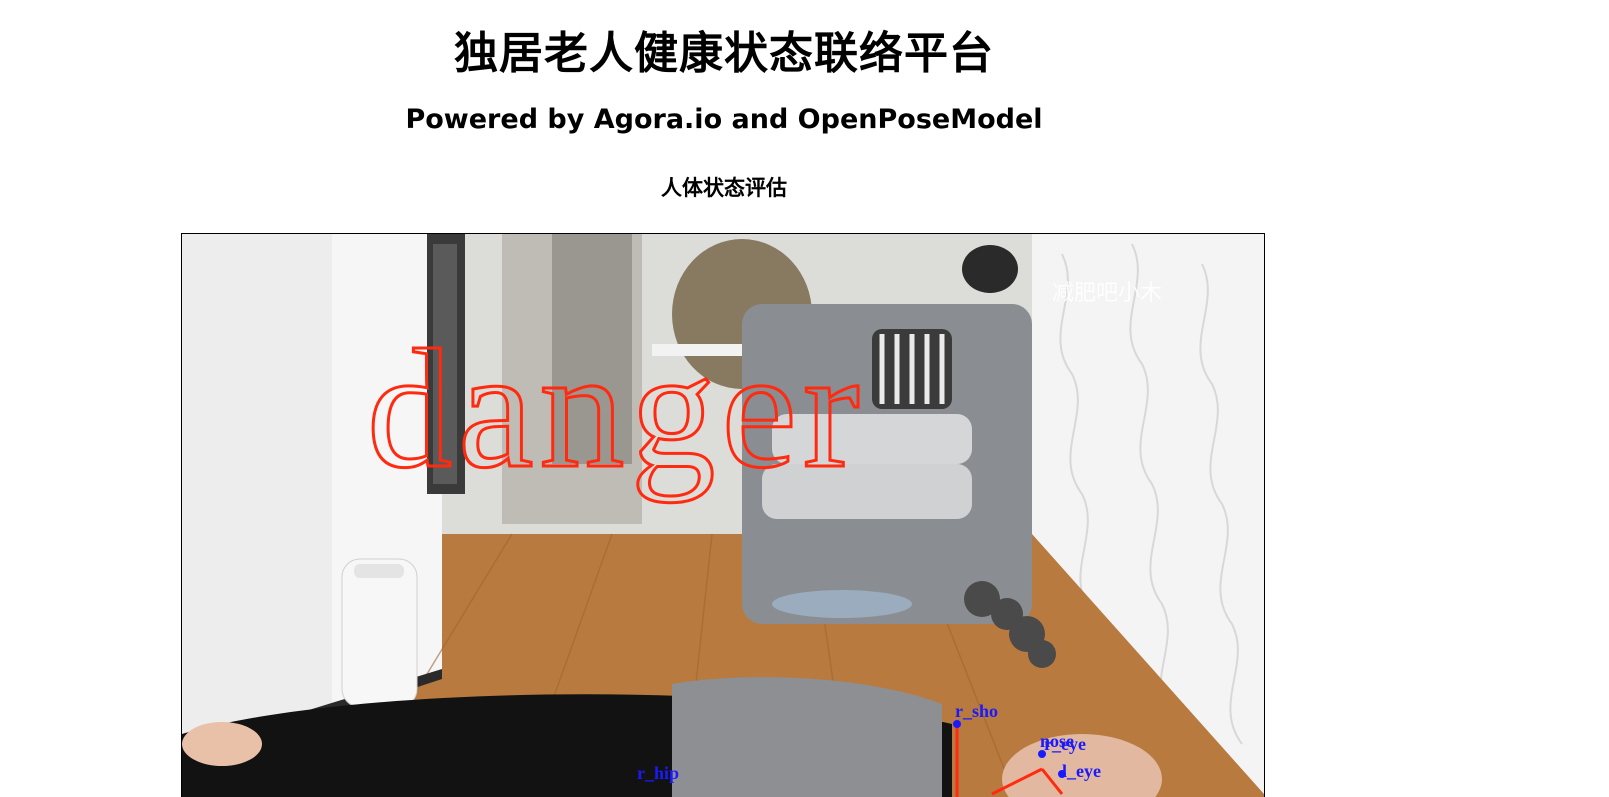 This screenshot has height=797, width=1609. I want to click on person-pants, so click(807, 737).